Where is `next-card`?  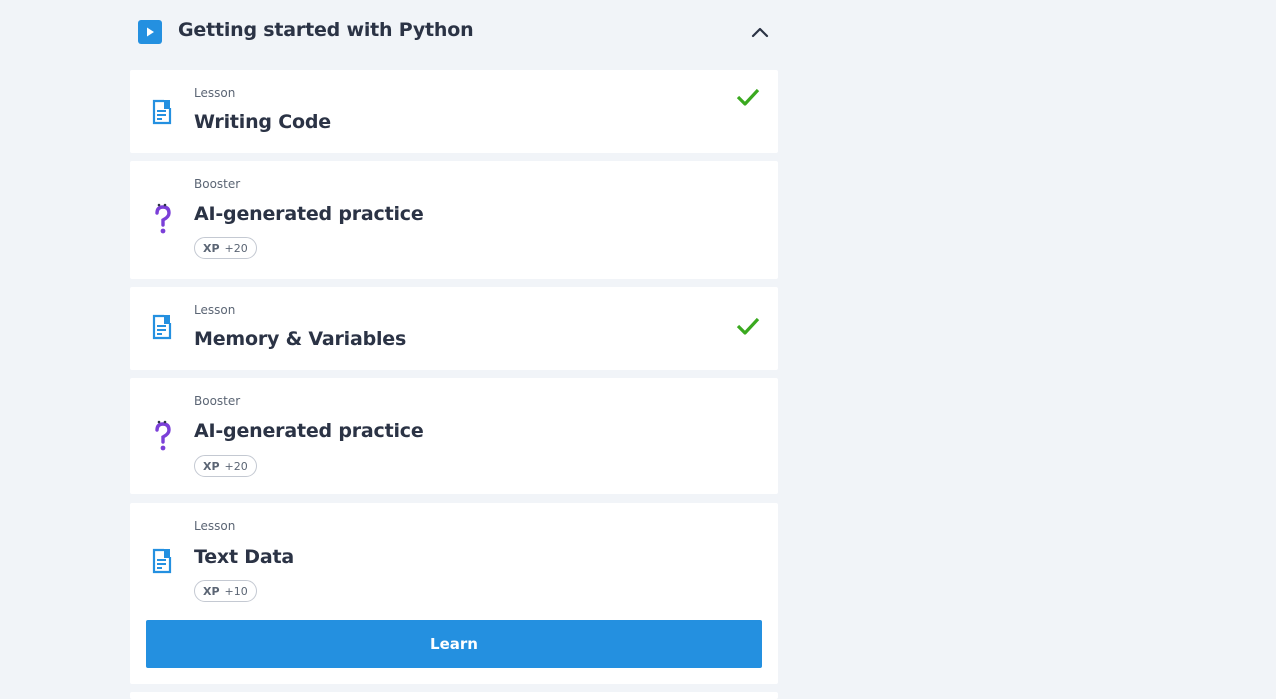
next-card is located at coordinates (454, 695).